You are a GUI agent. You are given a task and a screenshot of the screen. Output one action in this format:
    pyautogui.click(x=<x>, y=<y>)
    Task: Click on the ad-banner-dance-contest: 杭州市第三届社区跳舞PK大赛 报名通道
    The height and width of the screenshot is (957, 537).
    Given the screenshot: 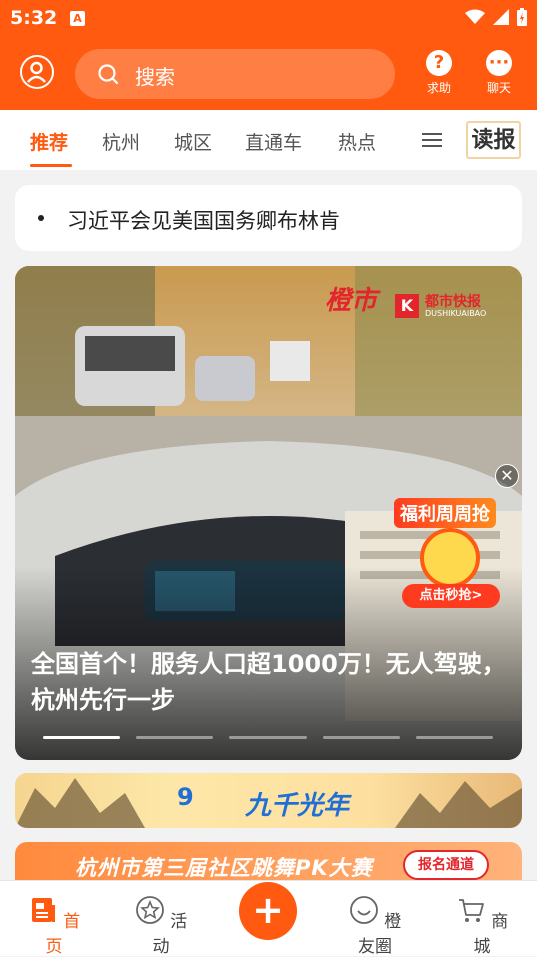 What is the action you would take?
    pyautogui.click(x=268, y=862)
    